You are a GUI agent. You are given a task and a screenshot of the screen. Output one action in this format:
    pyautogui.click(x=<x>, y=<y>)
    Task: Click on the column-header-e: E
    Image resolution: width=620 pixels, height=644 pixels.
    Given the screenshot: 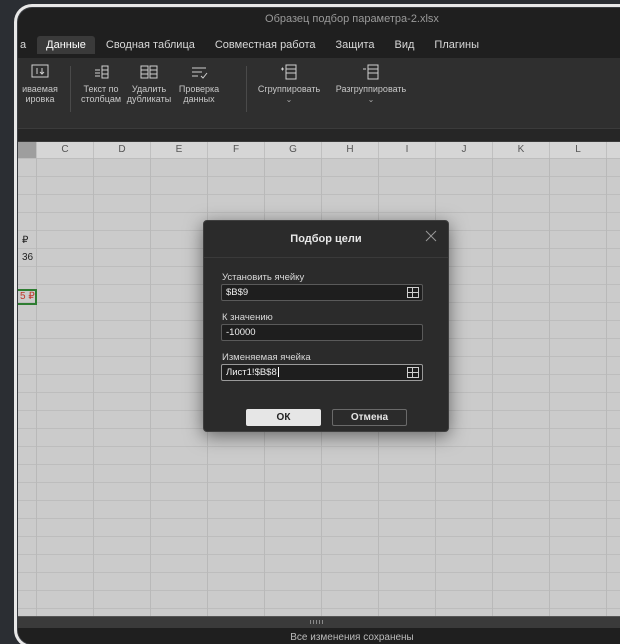 What is the action you would take?
    pyautogui.click(x=179, y=150)
    